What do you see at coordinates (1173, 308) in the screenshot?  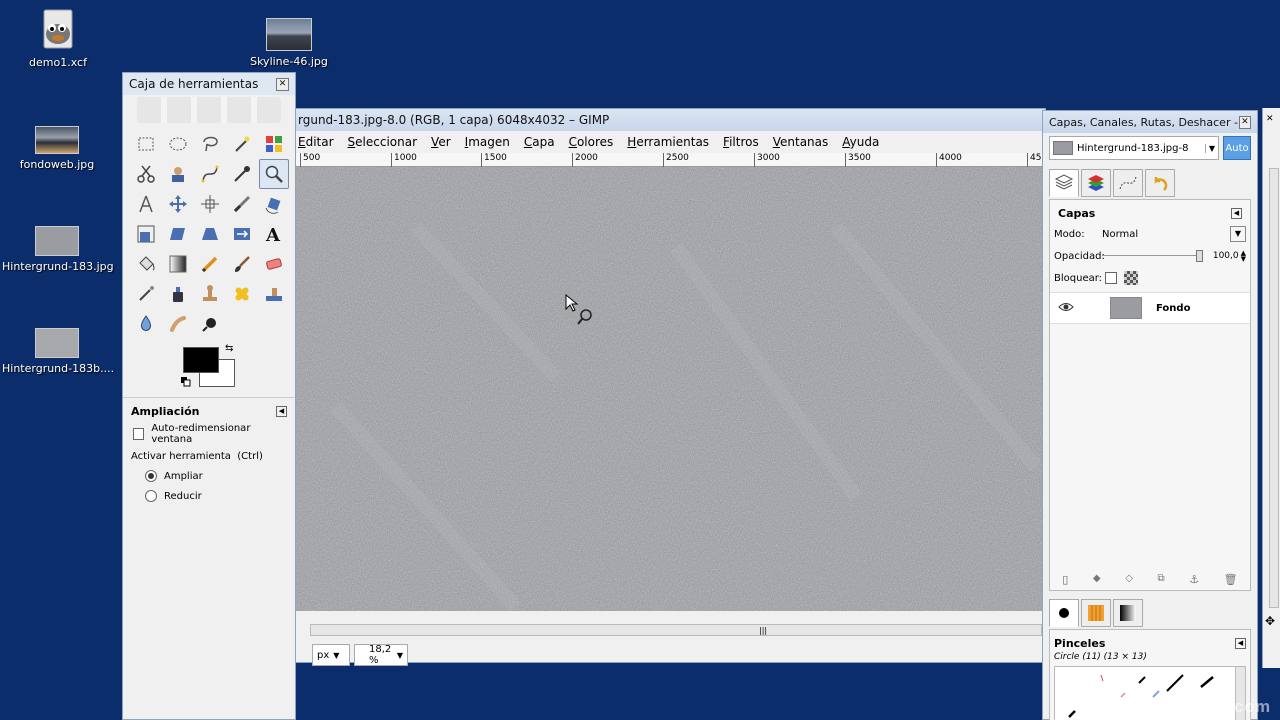 I see `layer-name: Fondo` at bounding box center [1173, 308].